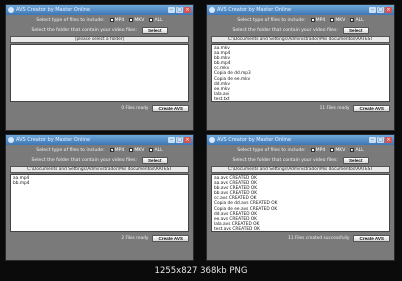  Describe the element at coordinates (300, 229) in the screenshot. I see `list-item: test.avs CREATED OK` at that location.